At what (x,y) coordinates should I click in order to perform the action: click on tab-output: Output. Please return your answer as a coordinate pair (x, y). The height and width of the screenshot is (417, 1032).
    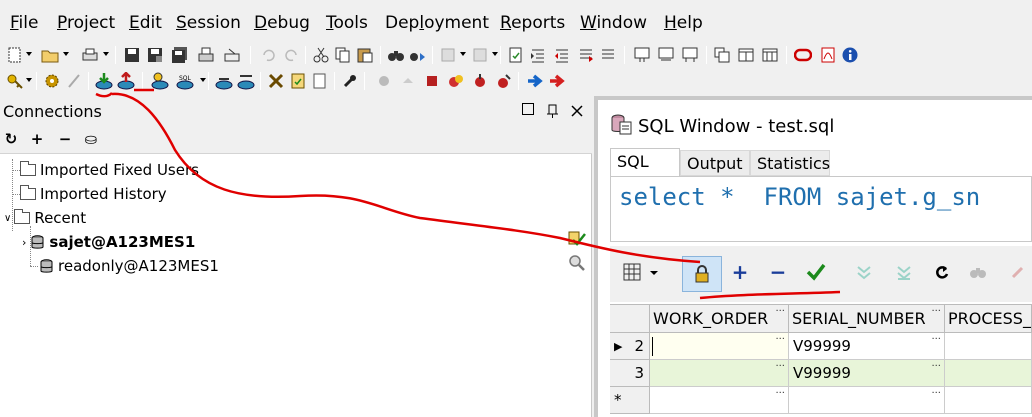
    Looking at the image, I should click on (715, 163).